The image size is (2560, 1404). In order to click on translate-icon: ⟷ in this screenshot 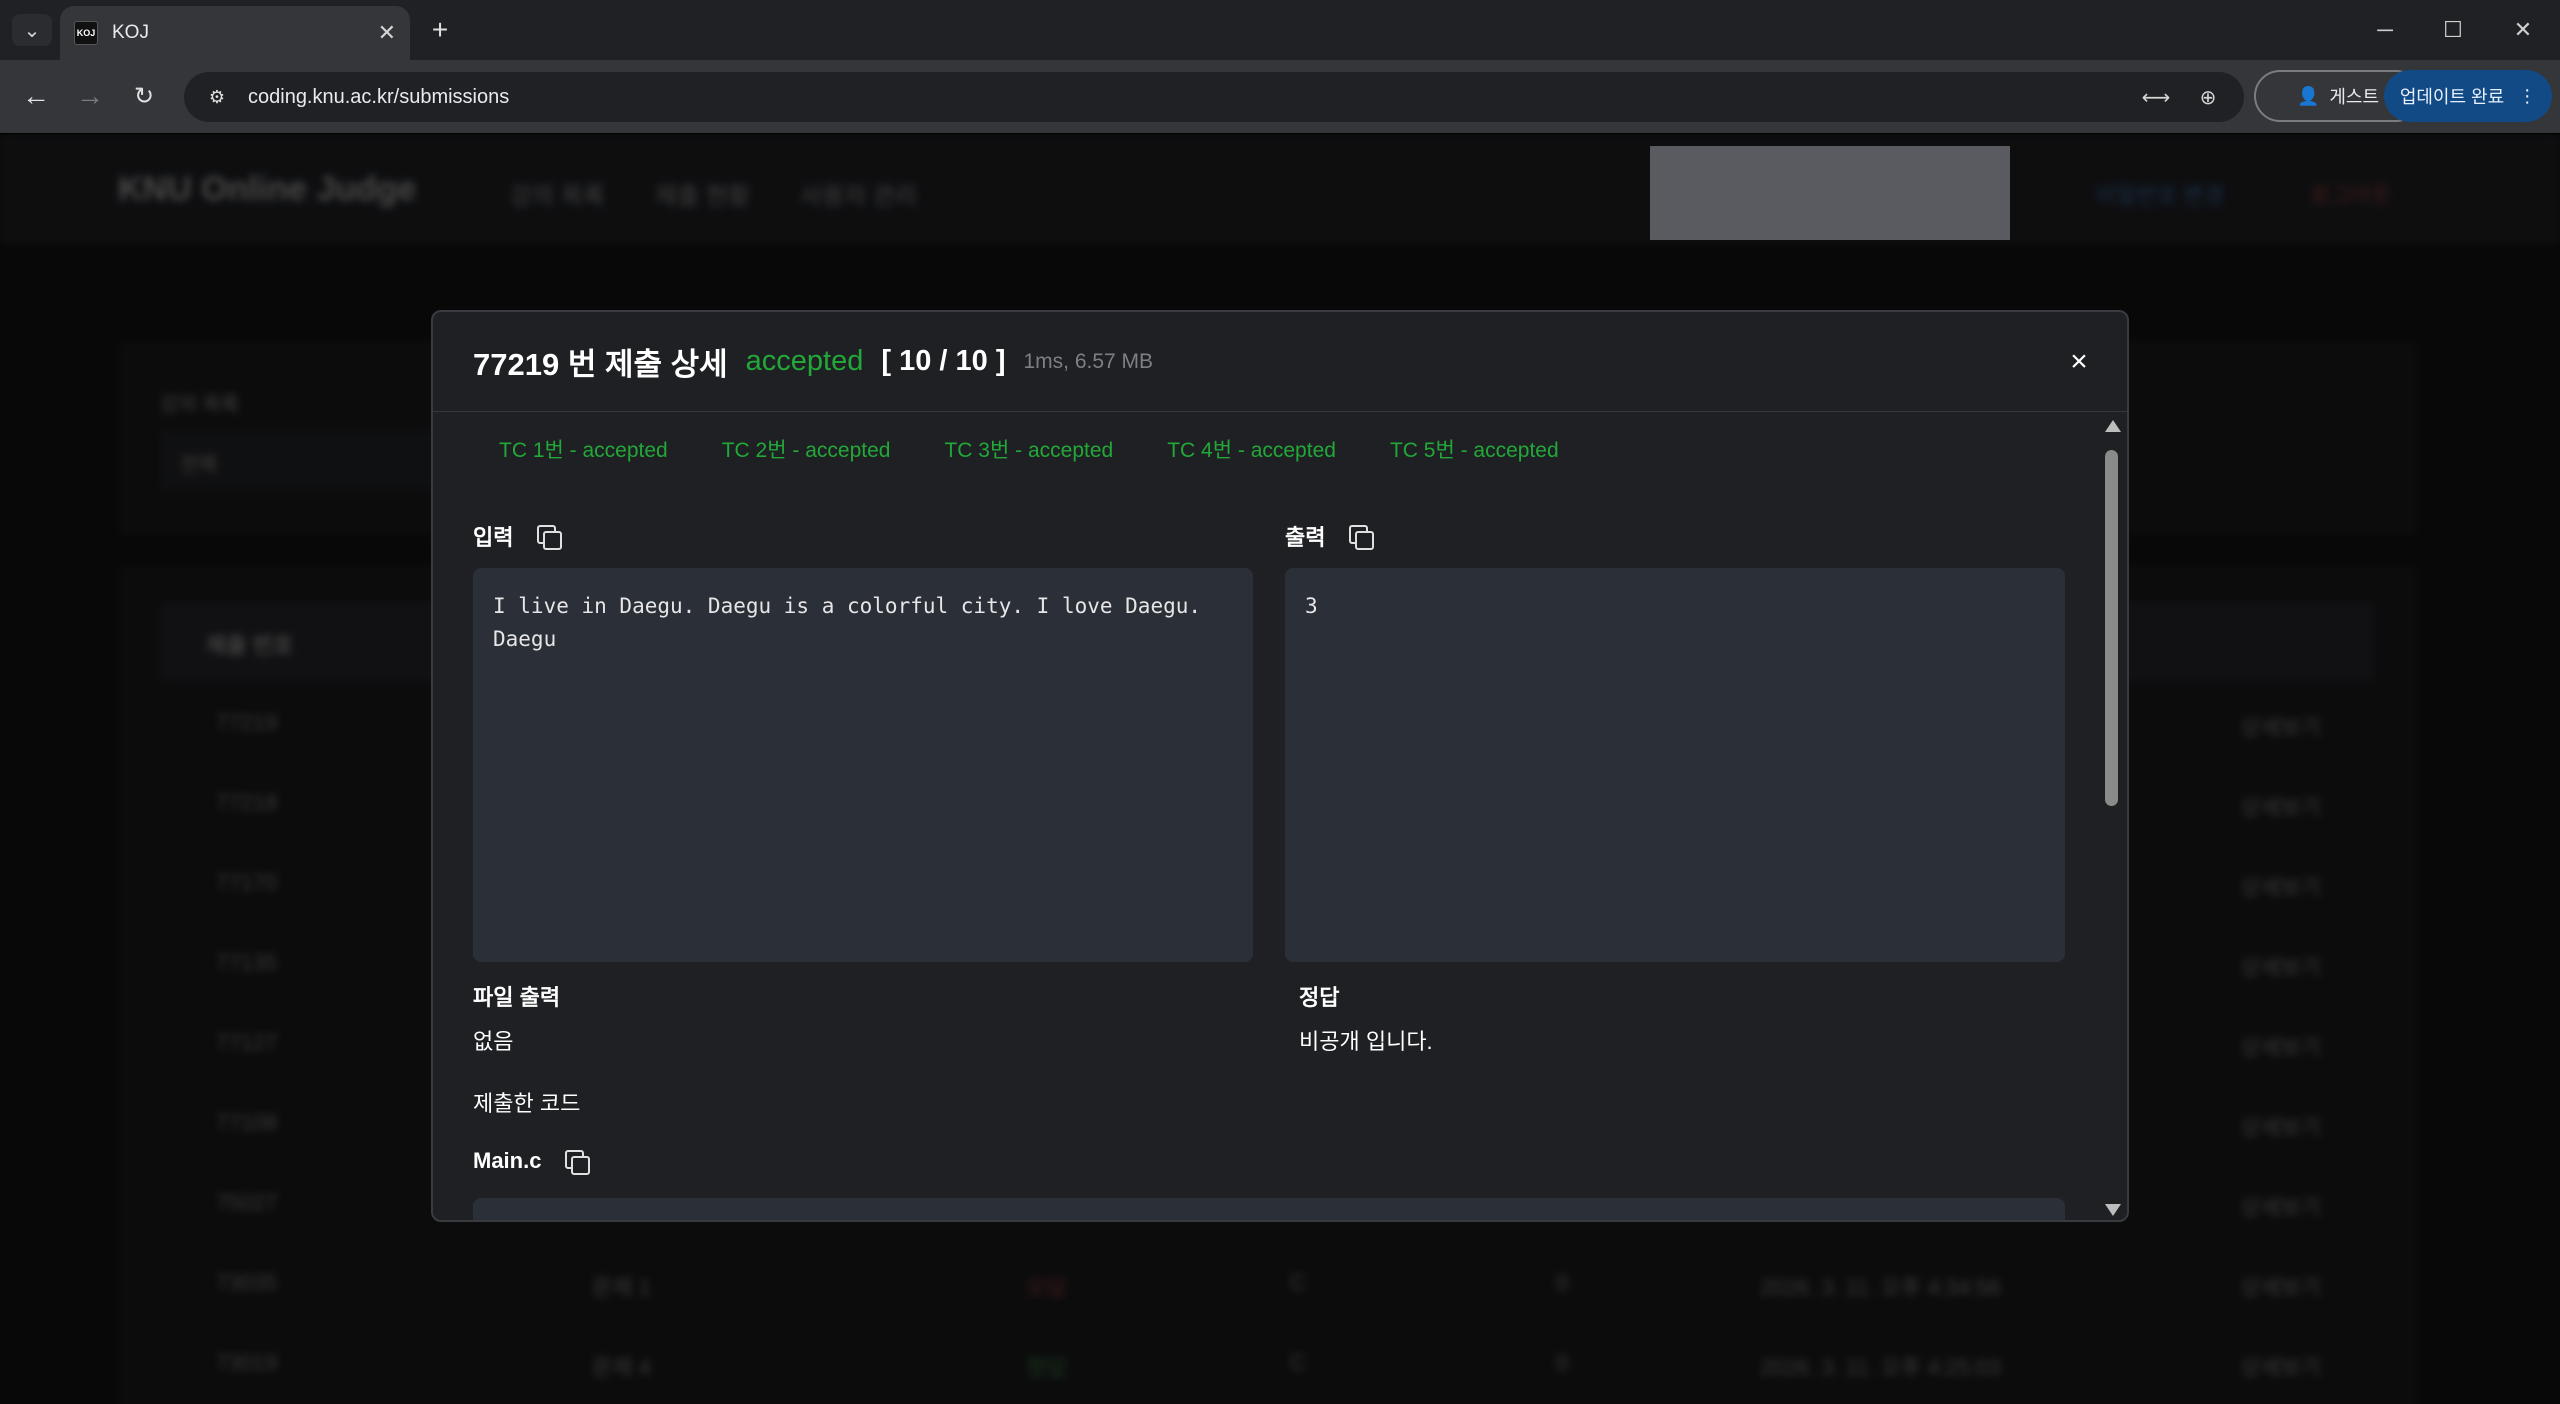, I will do `click(2156, 97)`.